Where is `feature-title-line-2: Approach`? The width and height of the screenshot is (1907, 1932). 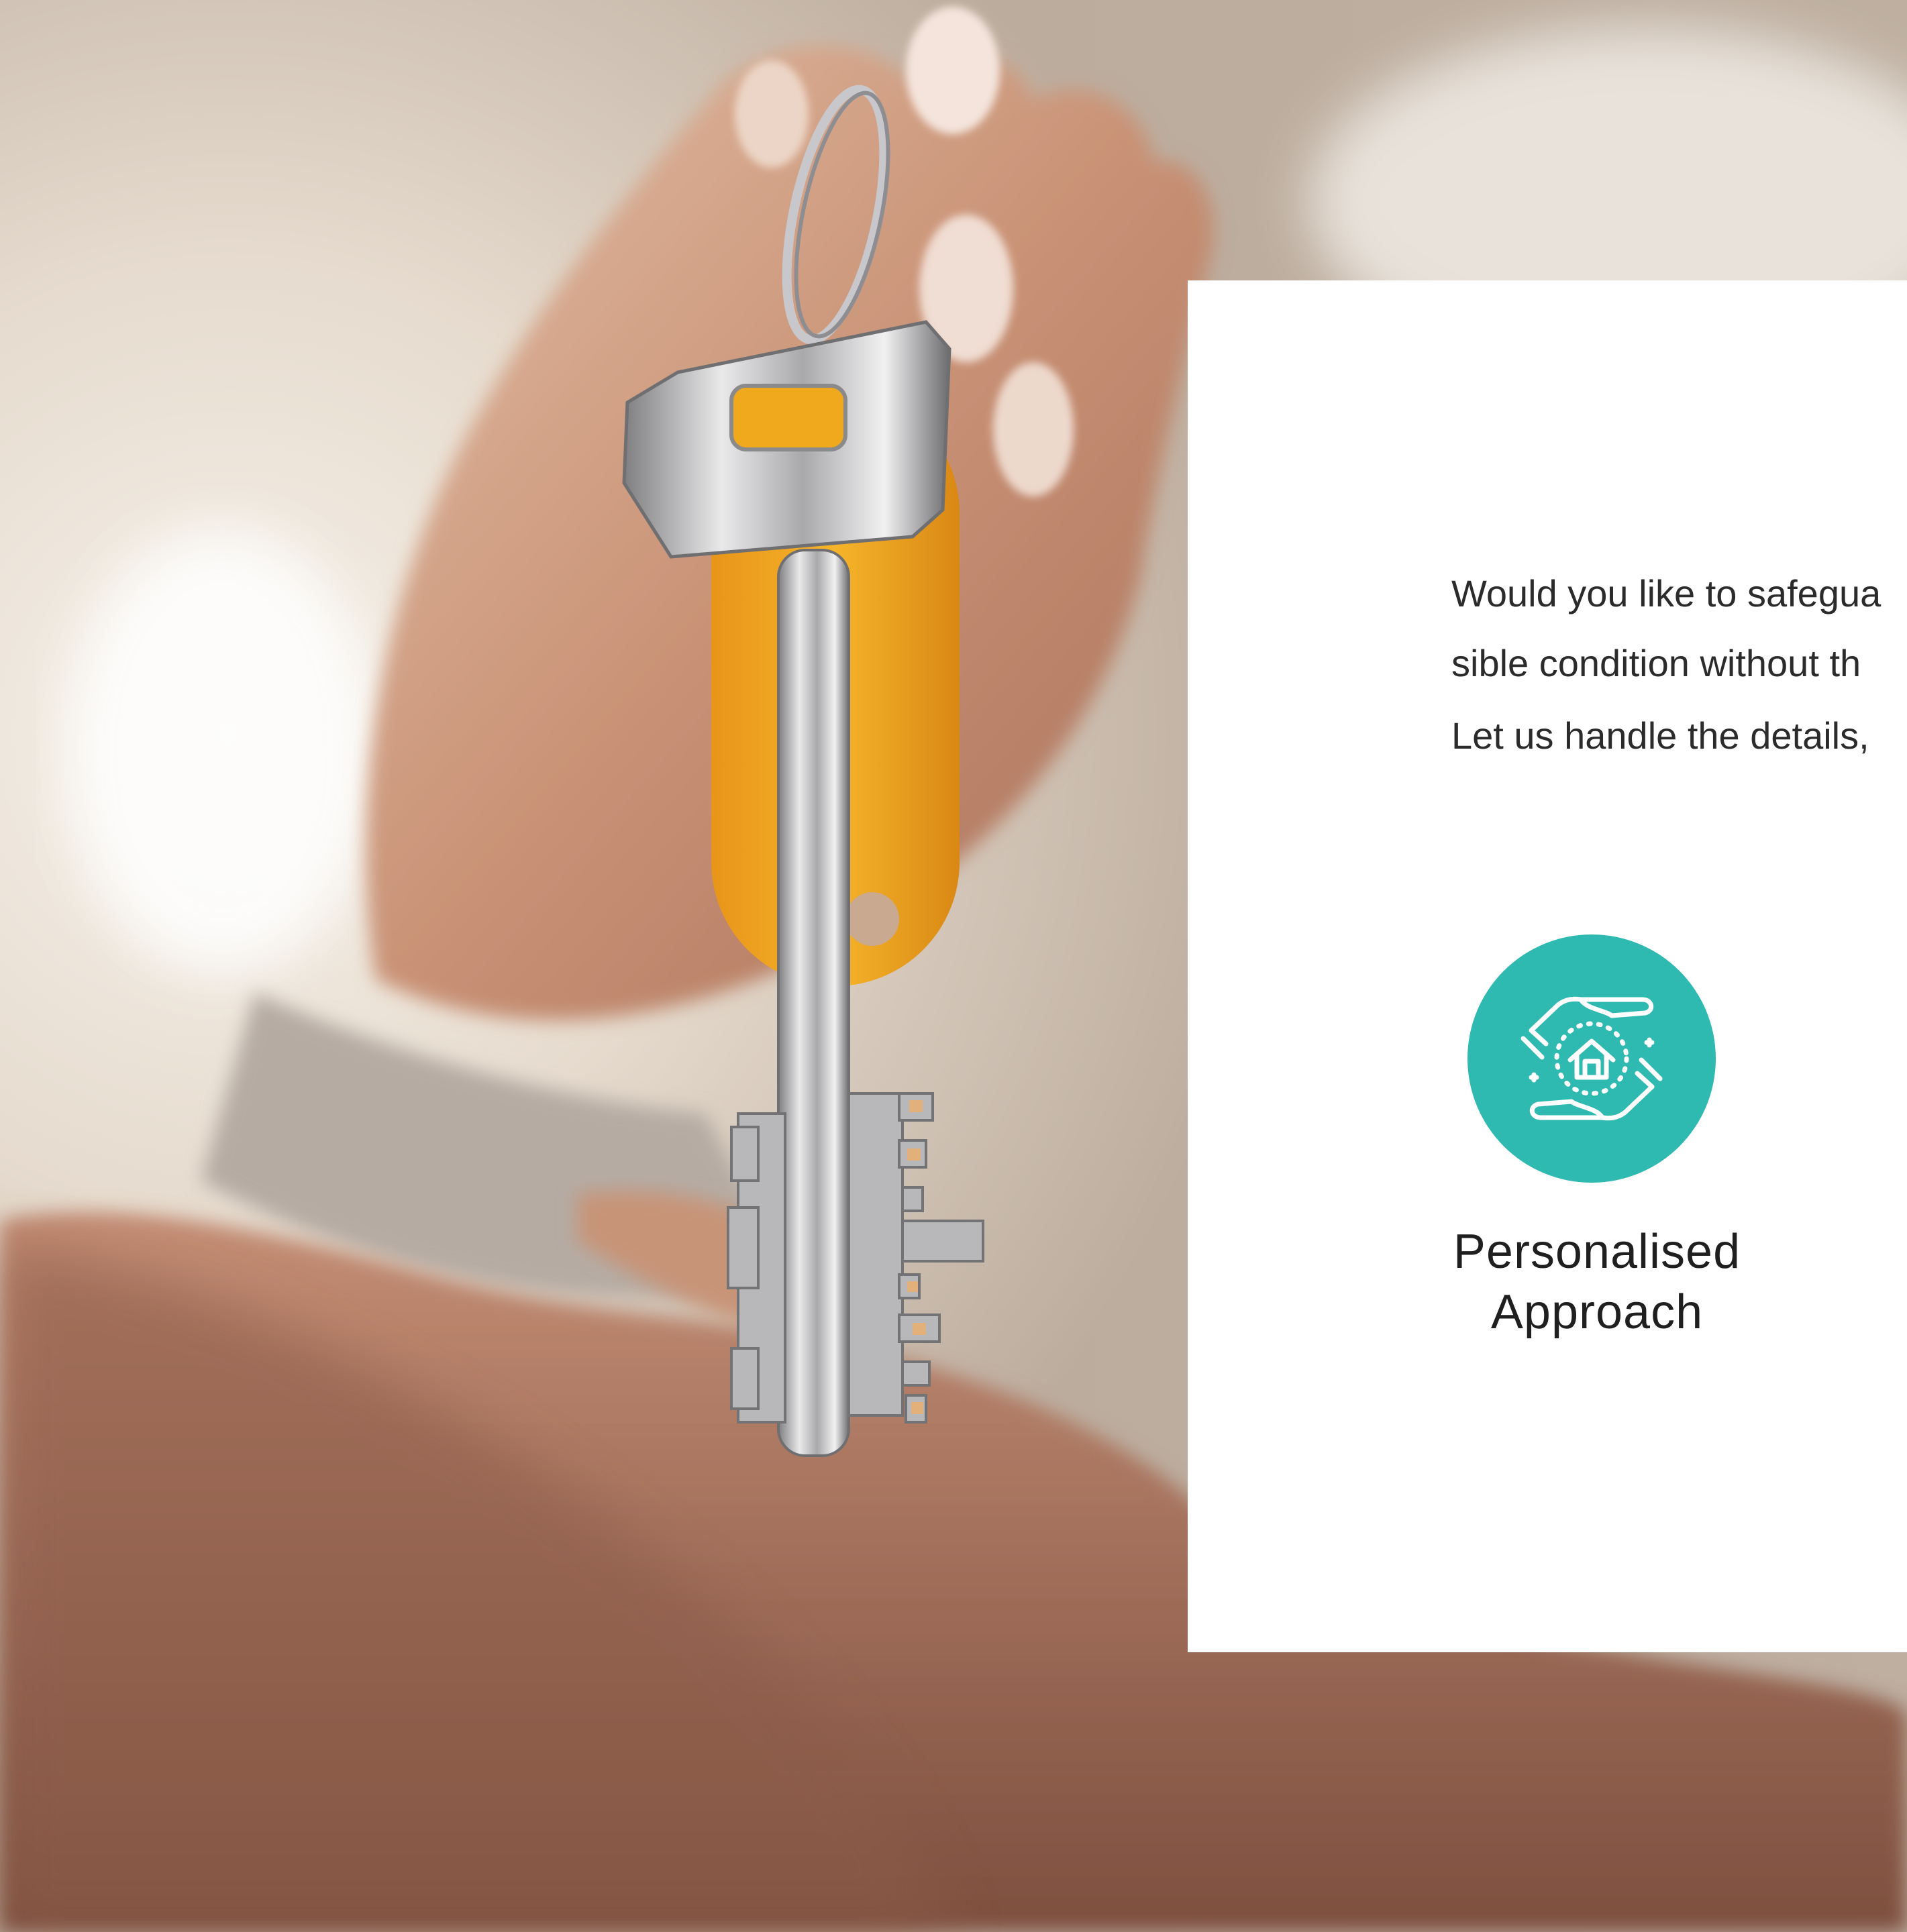
feature-title-line-2: Approach is located at coordinates (1597, 1312).